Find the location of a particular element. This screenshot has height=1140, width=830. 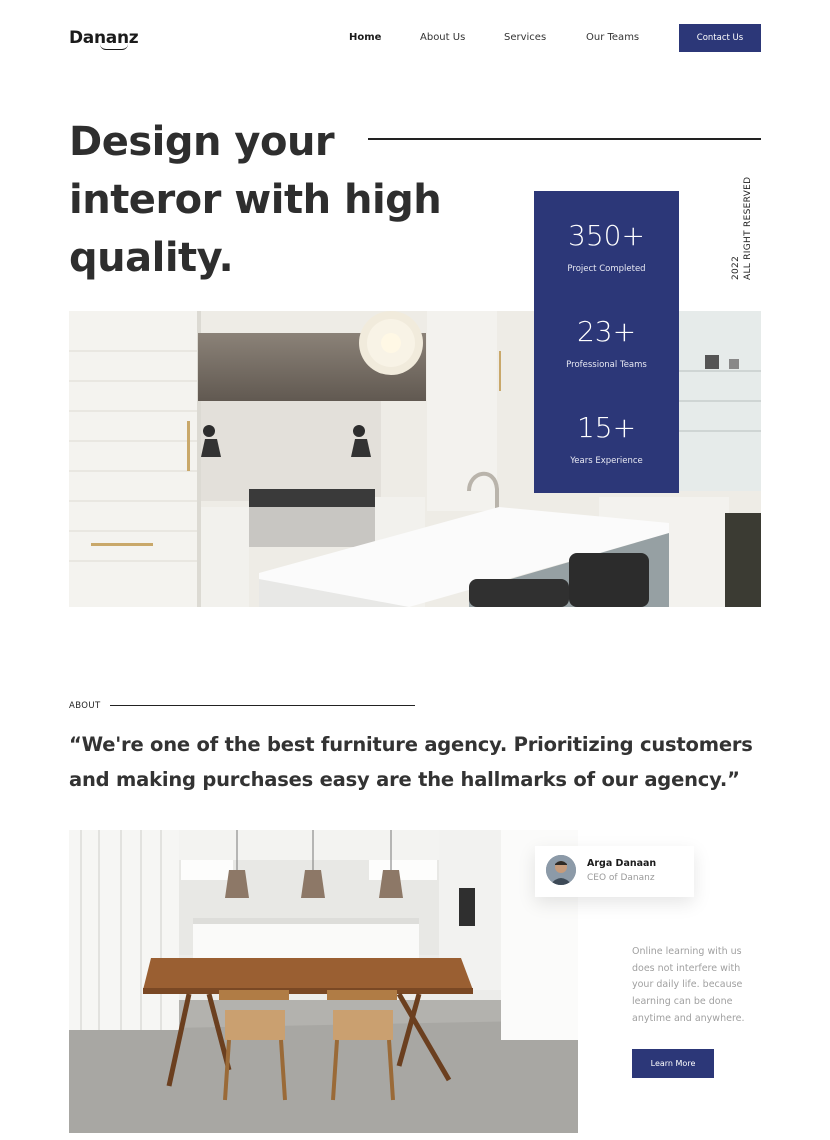

ceo-title: CEO of Dananz is located at coordinates (621, 878).